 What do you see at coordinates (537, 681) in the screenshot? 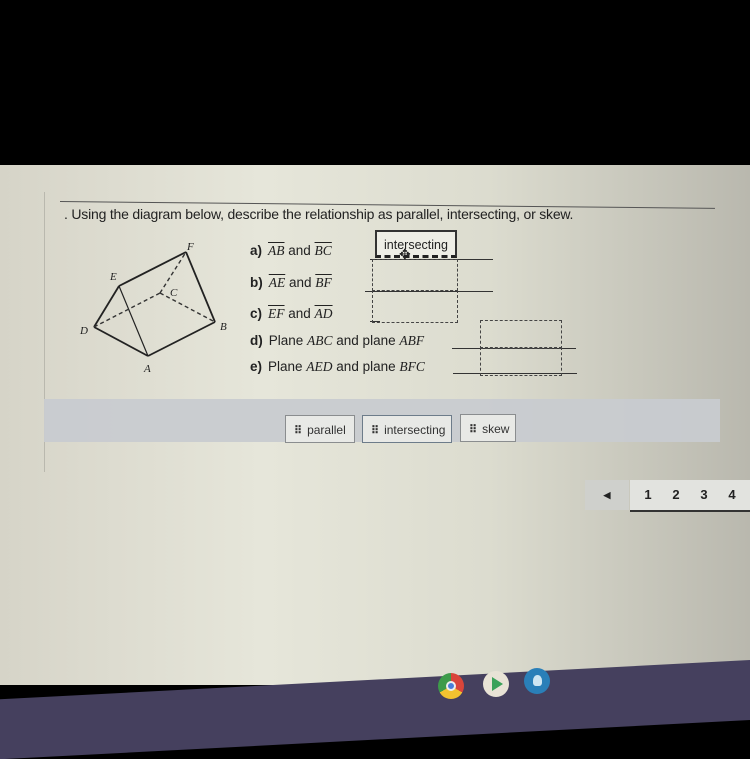
I see `app-icon` at bounding box center [537, 681].